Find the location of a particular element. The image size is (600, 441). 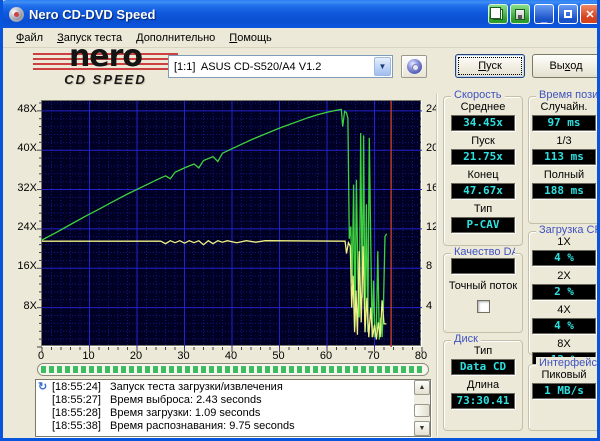

maximize-button is located at coordinates (568, 14).